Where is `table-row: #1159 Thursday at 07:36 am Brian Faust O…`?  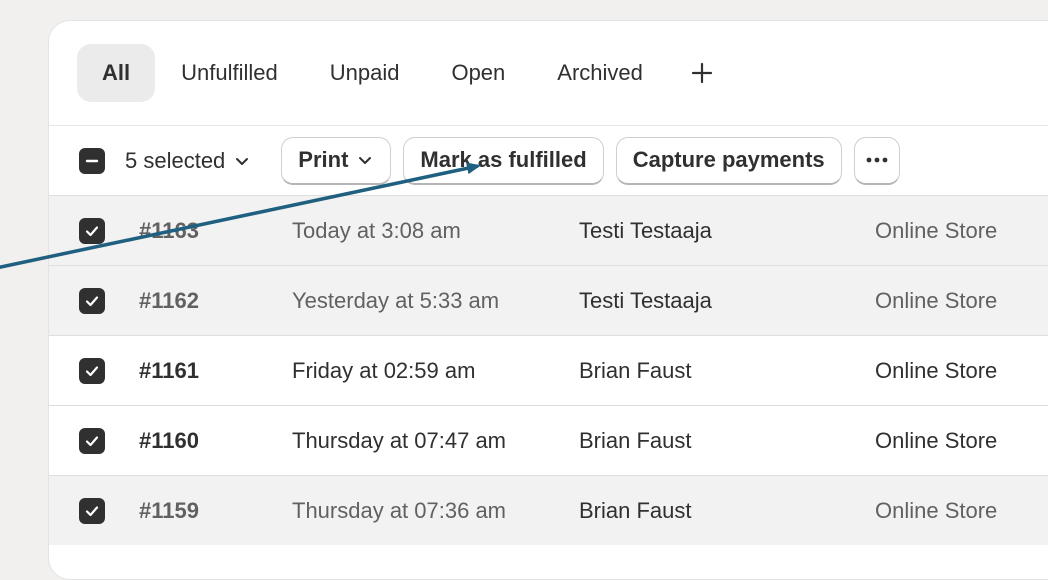
table-row: #1159 Thursday at 07:36 am Brian Faust O… is located at coordinates (548, 510).